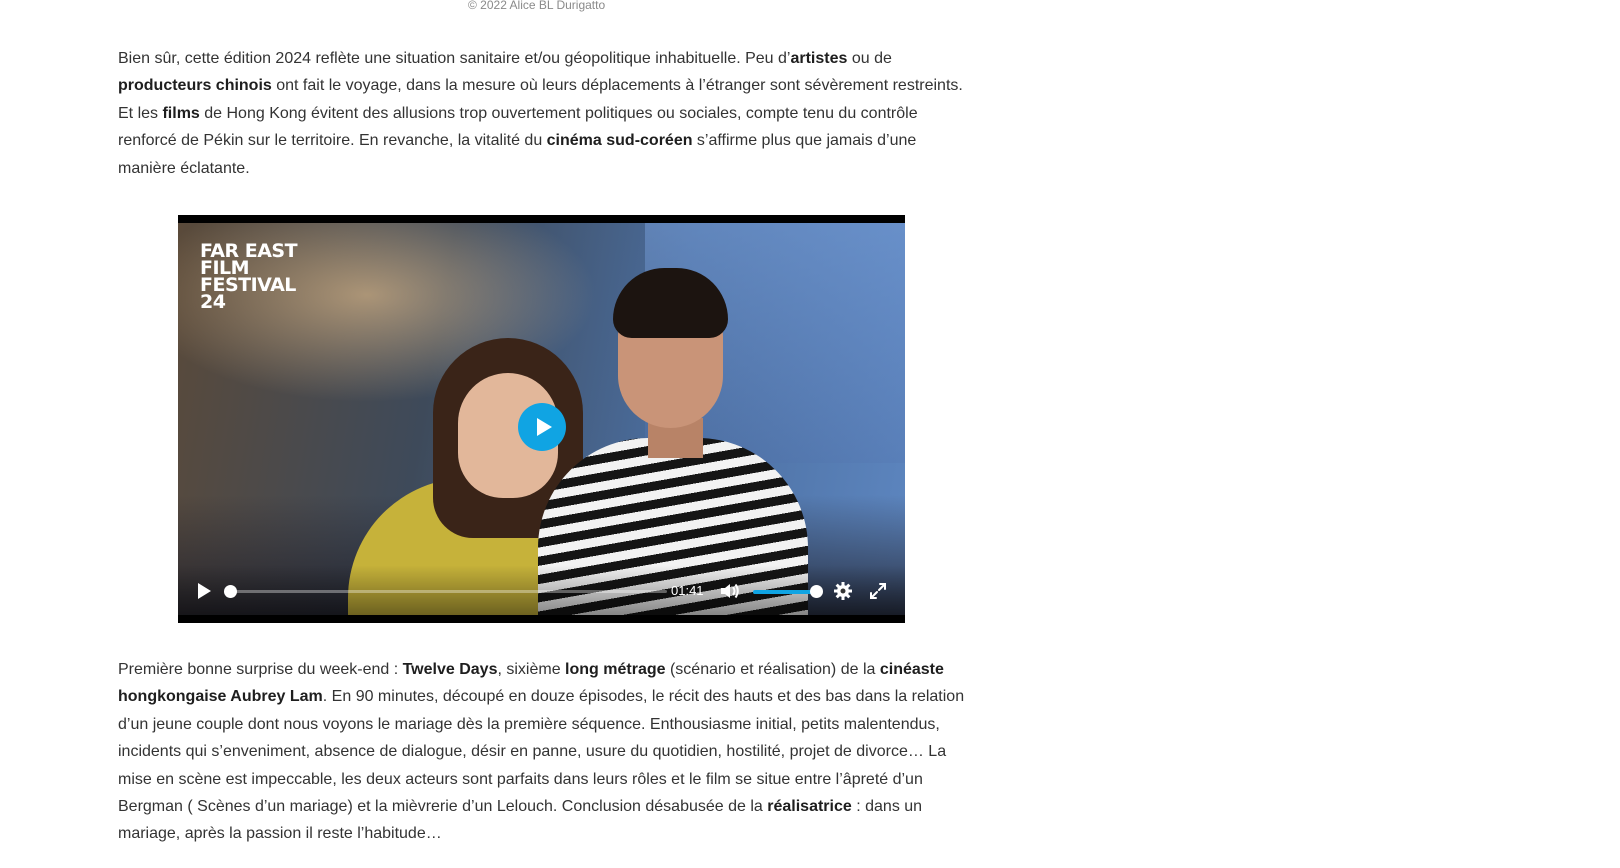  What do you see at coordinates (531, 669) in the screenshot?
I see `paragraph-text: , sixième` at bounding box center [531, 669].